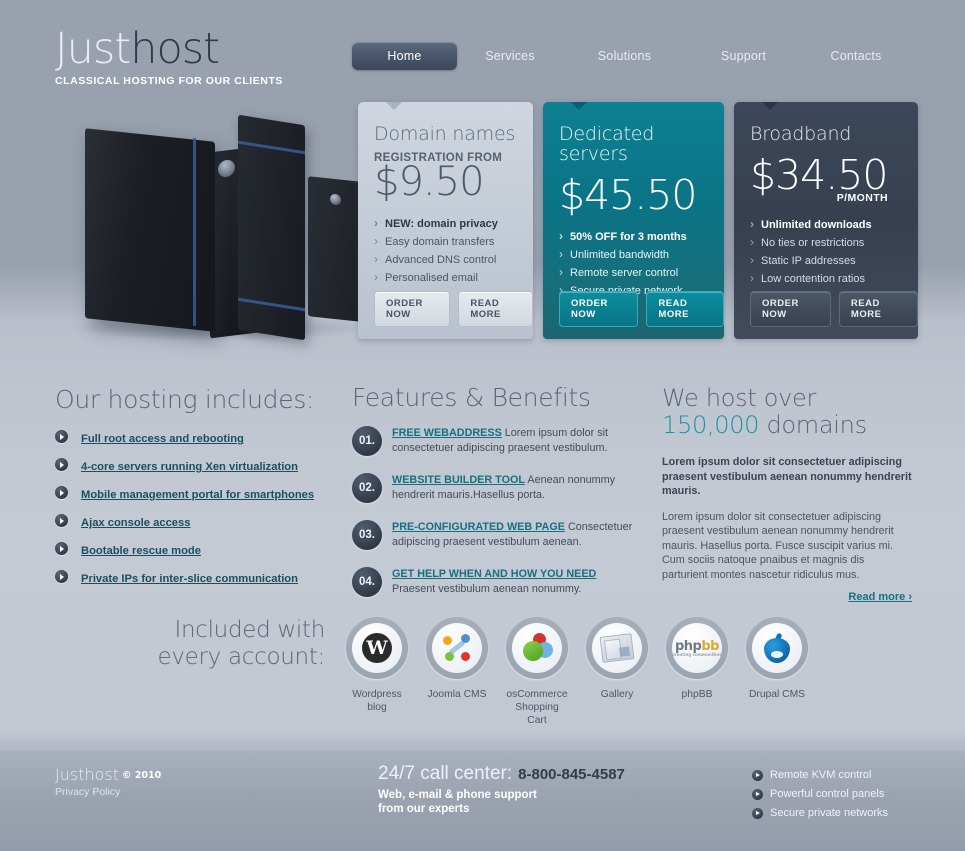 This screenshot has height=851, width=965. Describe the element at coordinates (445, 241) in the screenshot. I see `card-feature-item: Easy domain transfers` at that location.